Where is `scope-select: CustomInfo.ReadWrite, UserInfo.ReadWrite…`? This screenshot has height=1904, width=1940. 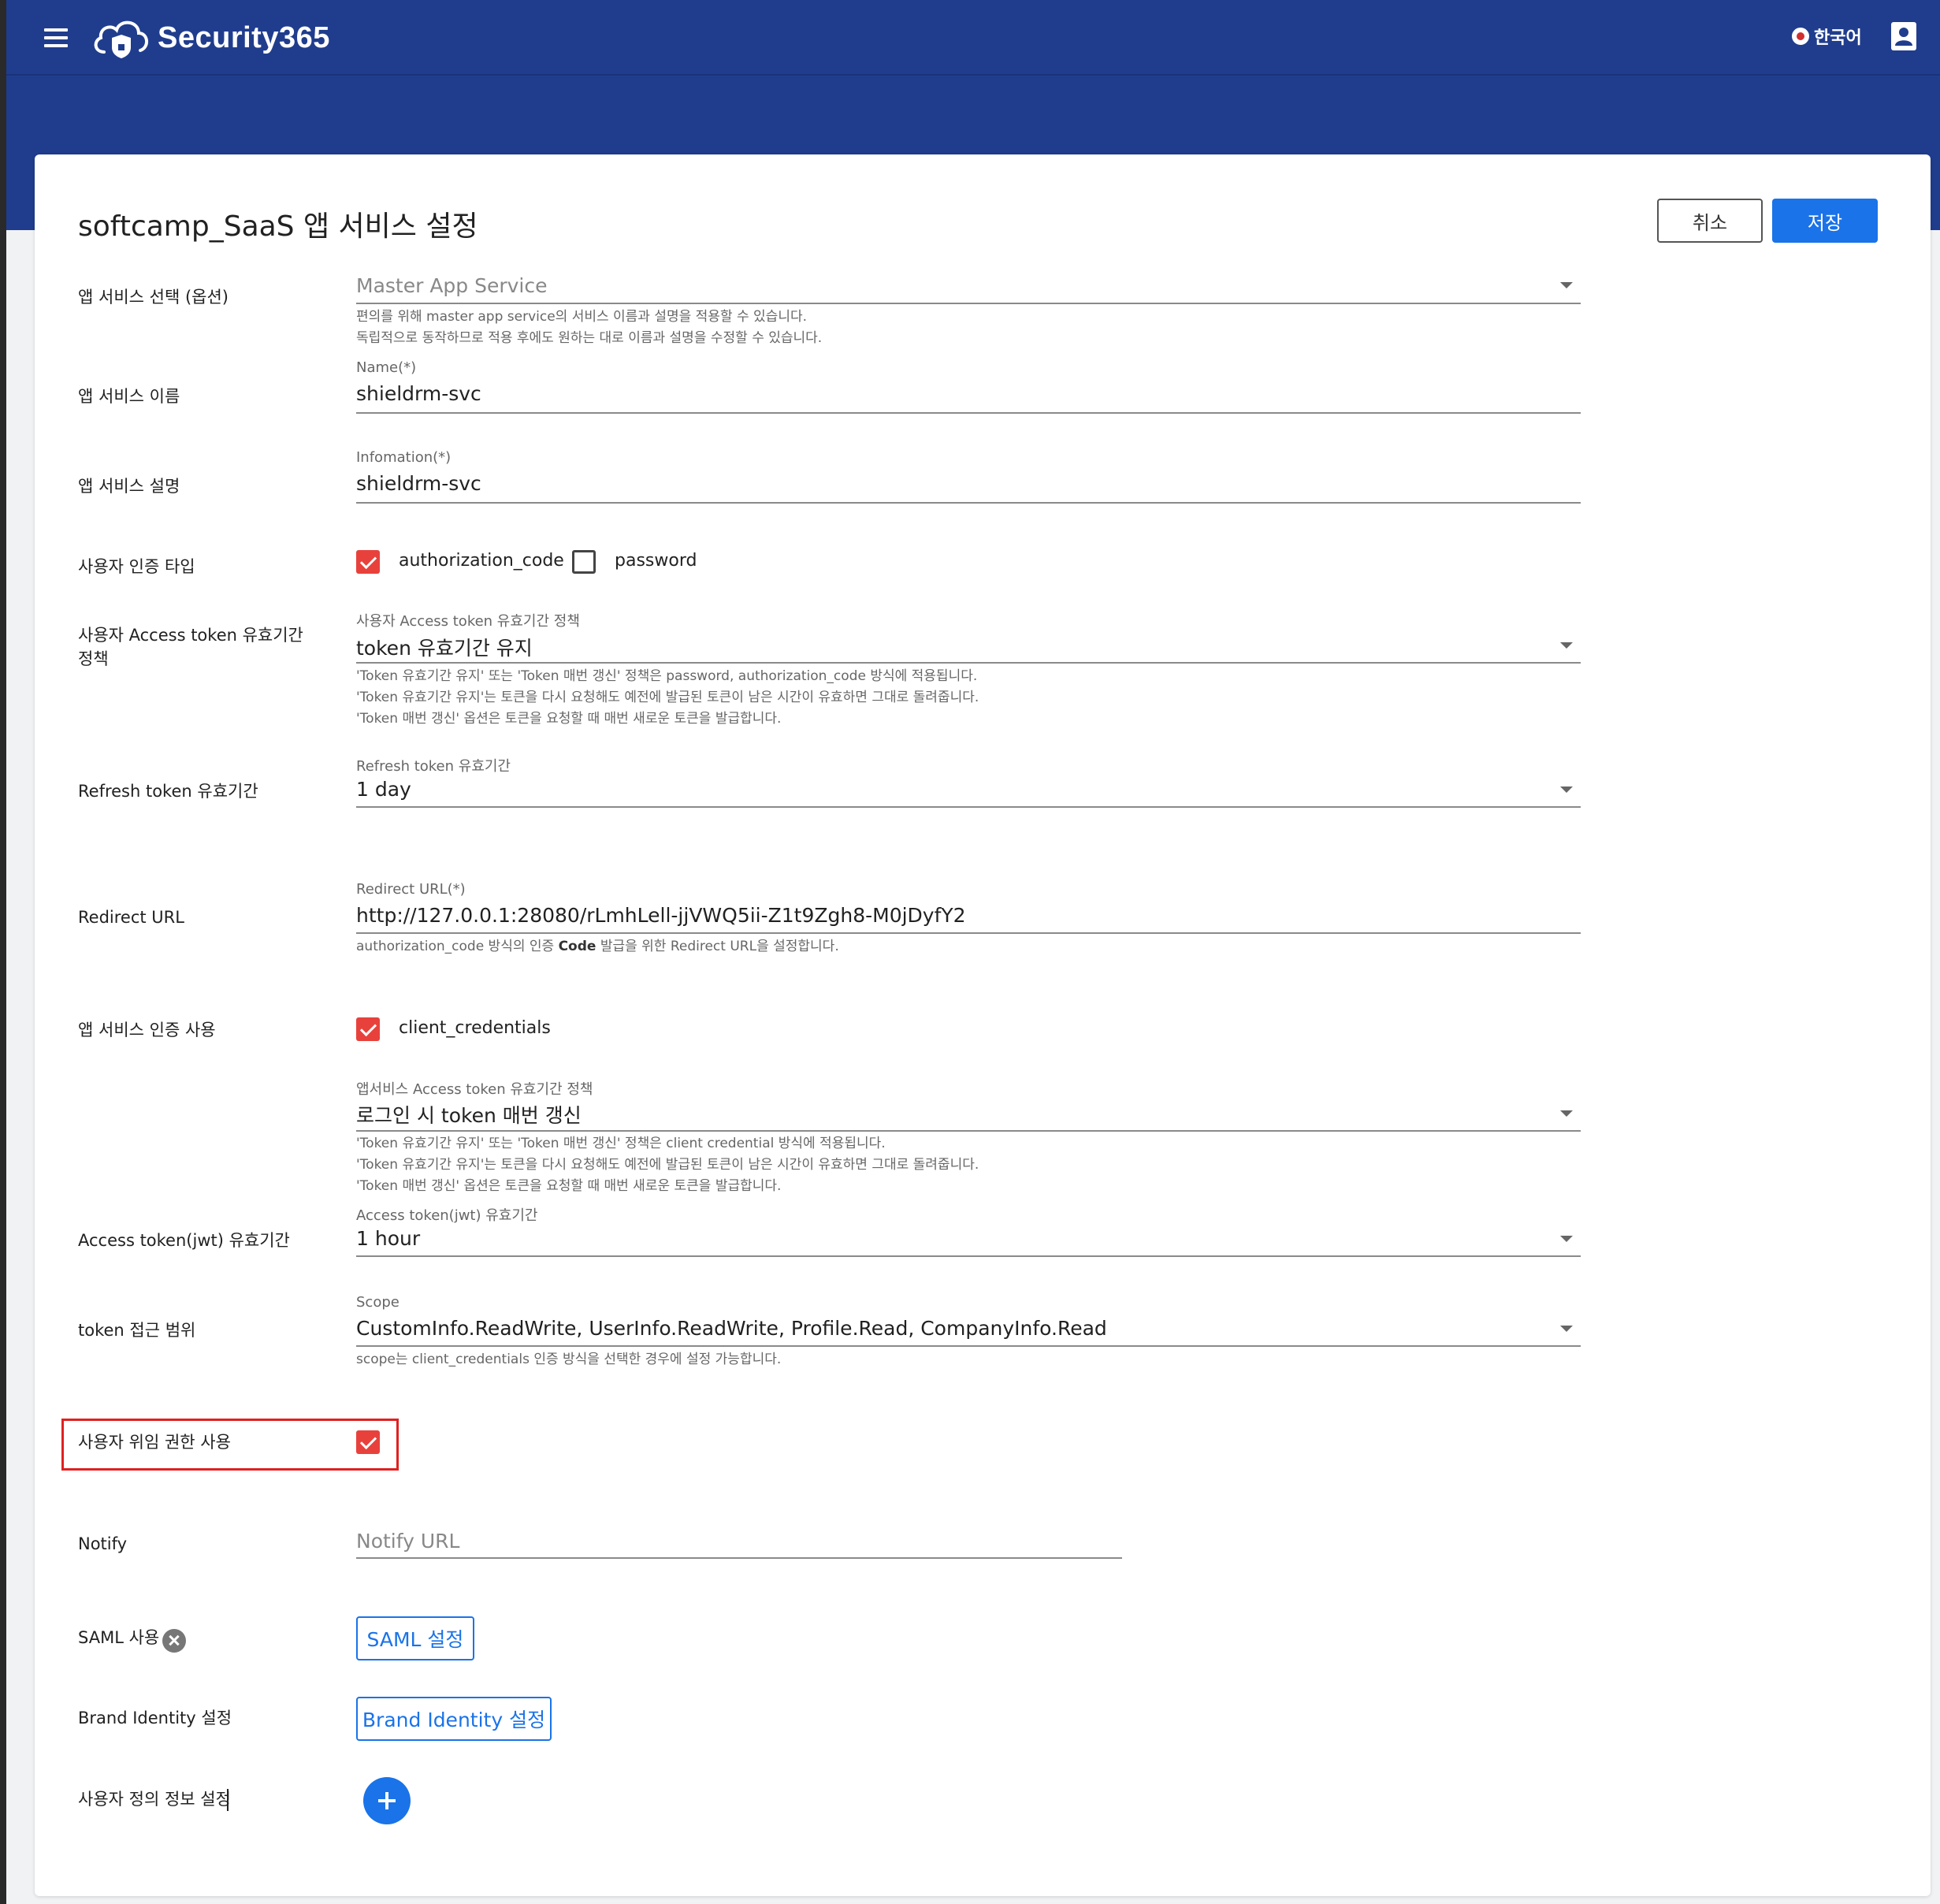 scope-select: CustomInfo.ReadWrite, UserInfo.ReadWrite… is located at coordinates (731, 1328).